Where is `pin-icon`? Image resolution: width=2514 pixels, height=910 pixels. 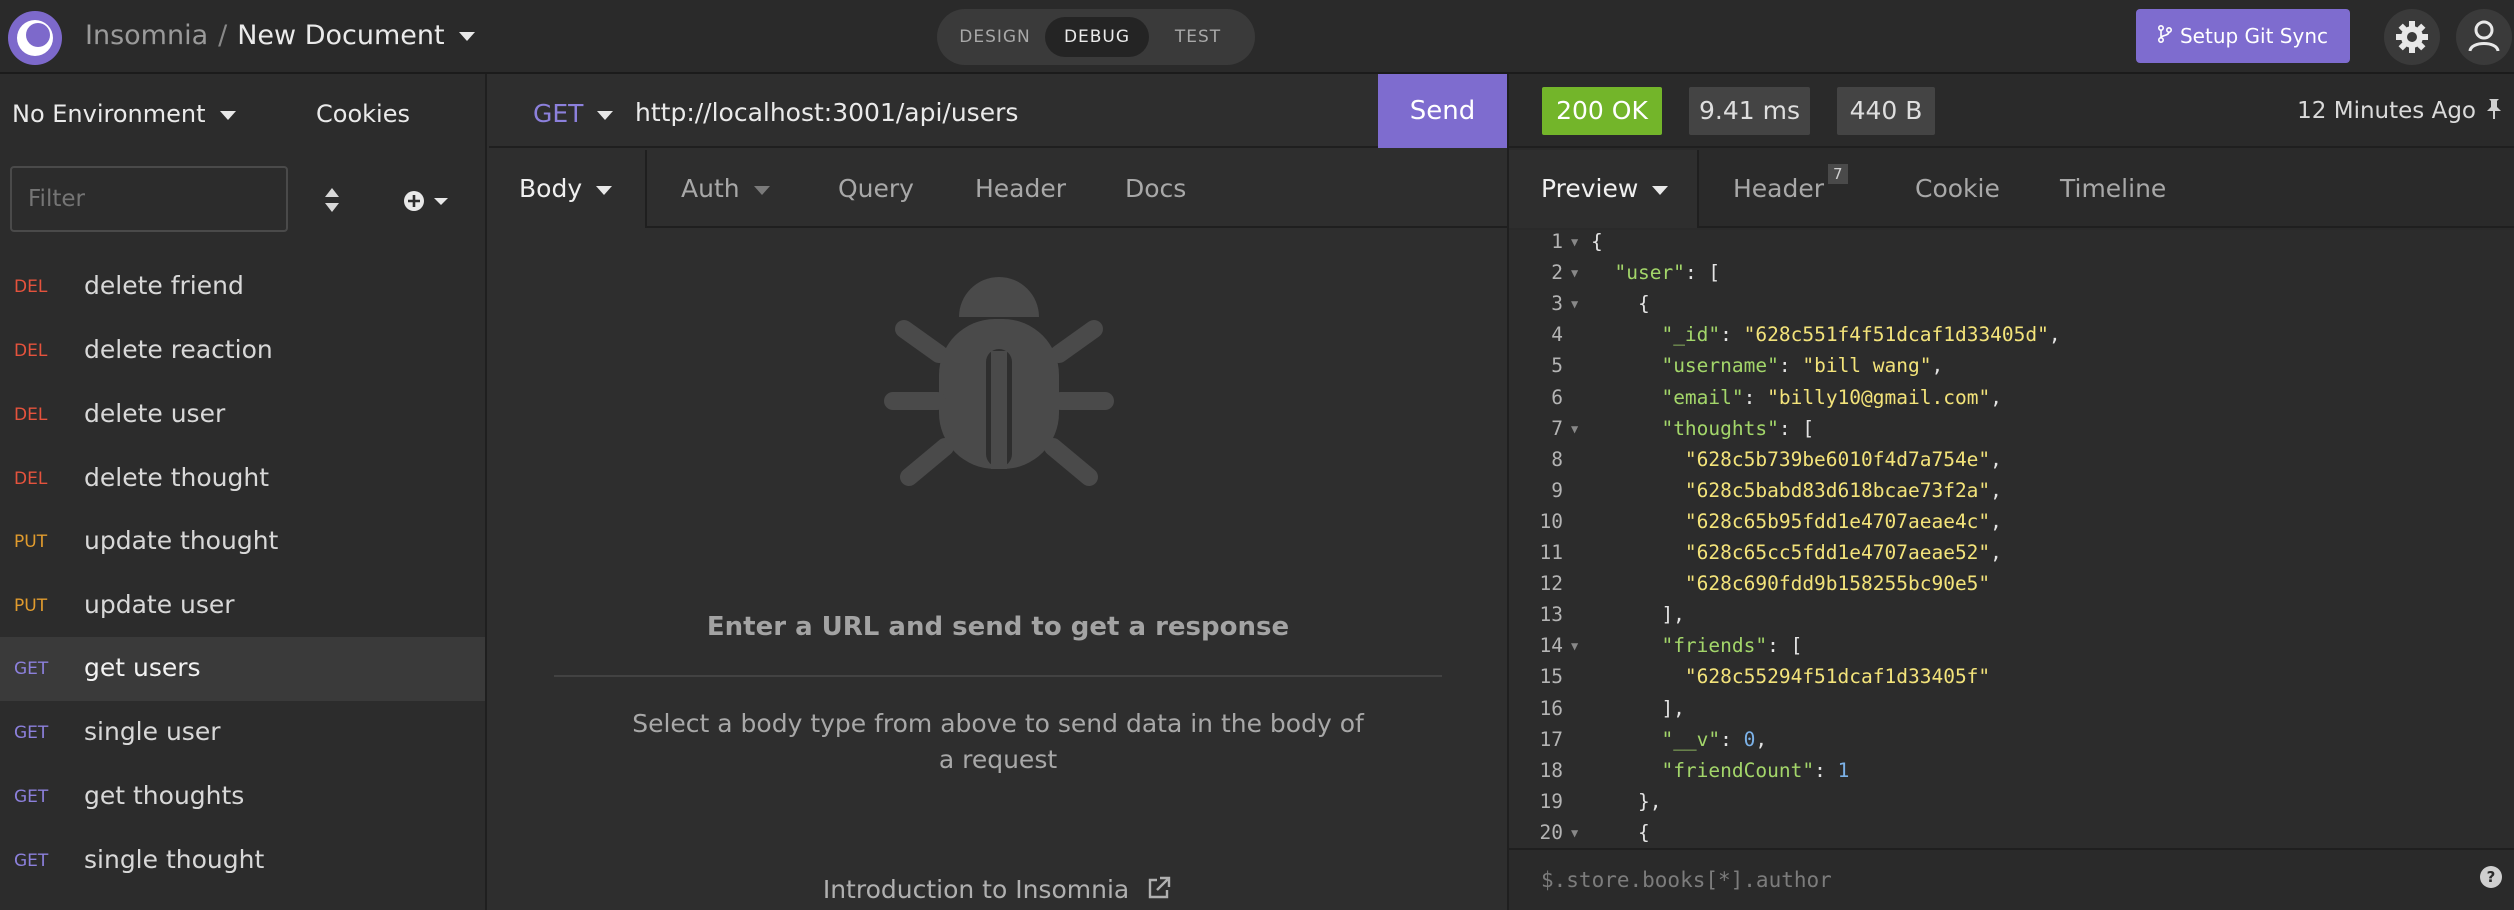
pin-icon is located at coordinates (2494, 111).